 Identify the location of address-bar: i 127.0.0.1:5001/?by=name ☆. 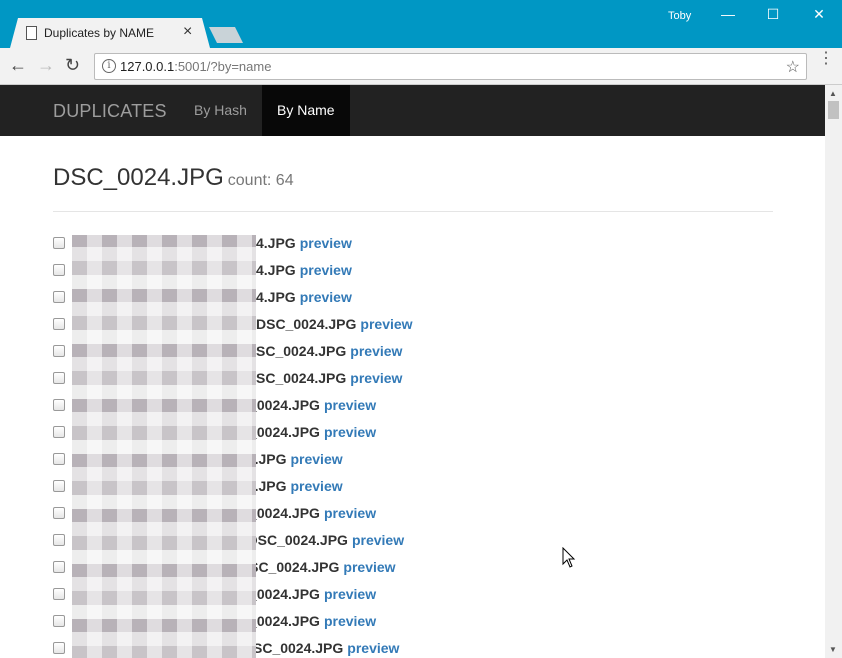
(450, 66).